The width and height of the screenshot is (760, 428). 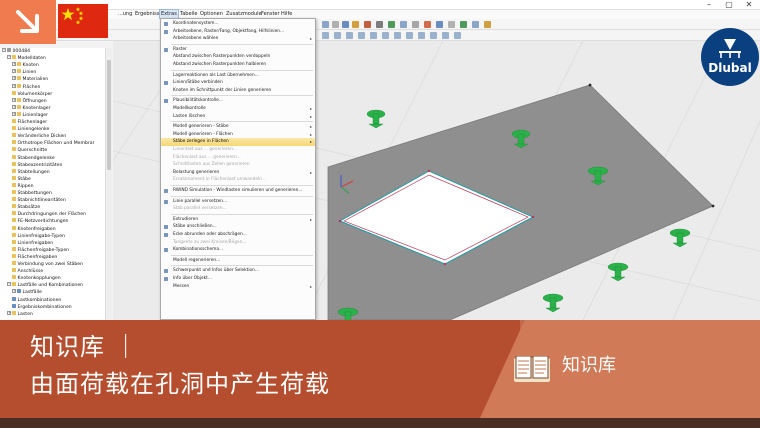 I want to click on toolbar-opening-icon, so click(x=373, y=35).